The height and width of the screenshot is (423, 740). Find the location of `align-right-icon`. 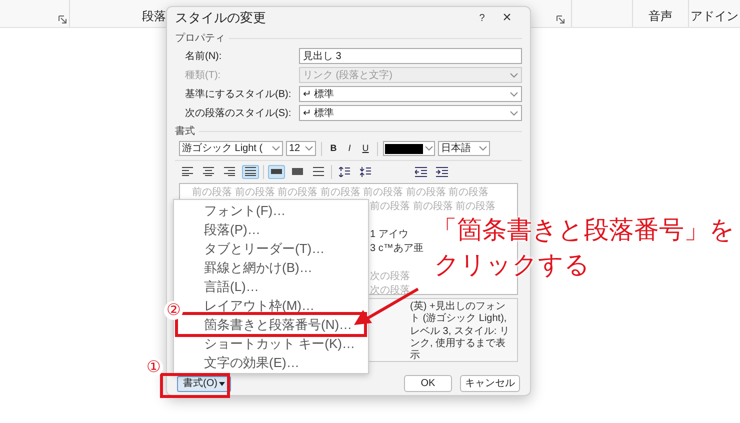

align-right-icon is located at coordinates (229, 171).